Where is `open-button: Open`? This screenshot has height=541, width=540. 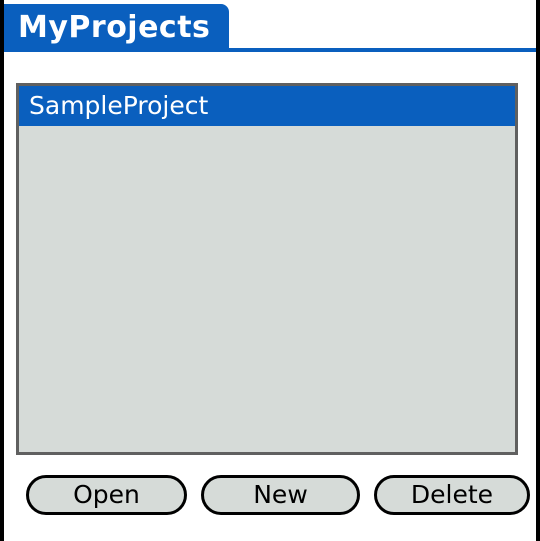 open-button: Open is located at coordinates (106, 495).